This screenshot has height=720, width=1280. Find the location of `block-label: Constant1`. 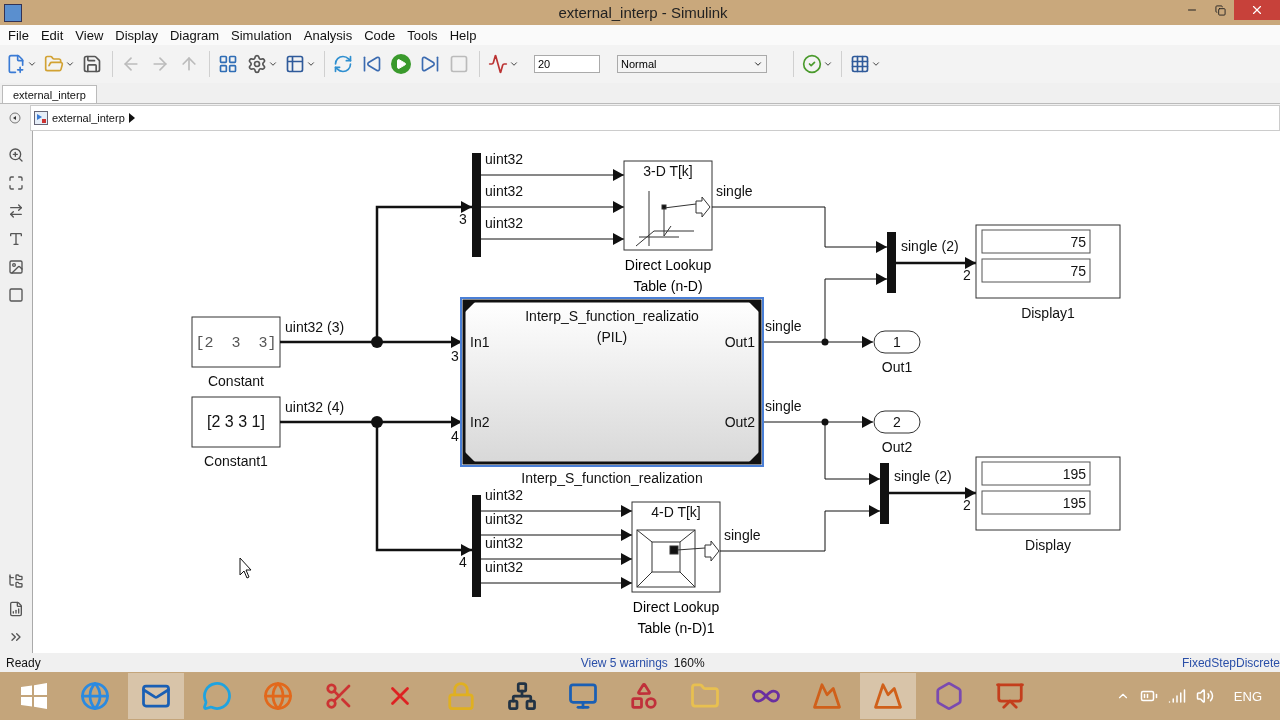

block-label: Constant1 is located at coordinates (236, 461).